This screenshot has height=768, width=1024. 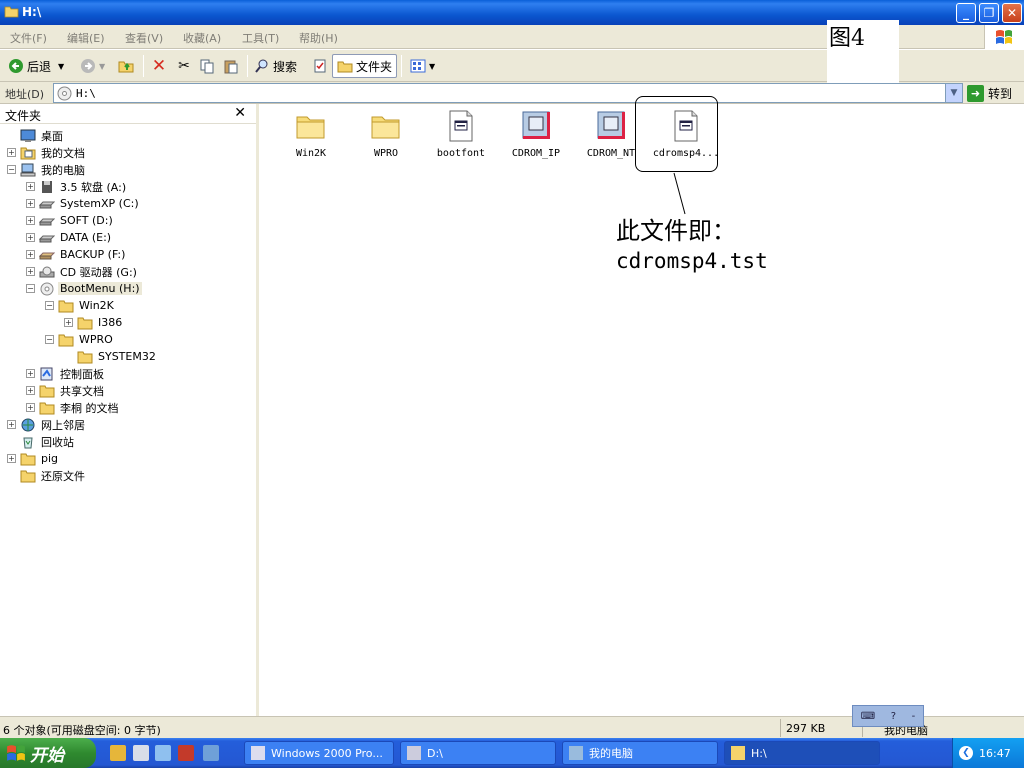 I want to click on keyboard-icon: ⌨, so click(x=868, y=716).